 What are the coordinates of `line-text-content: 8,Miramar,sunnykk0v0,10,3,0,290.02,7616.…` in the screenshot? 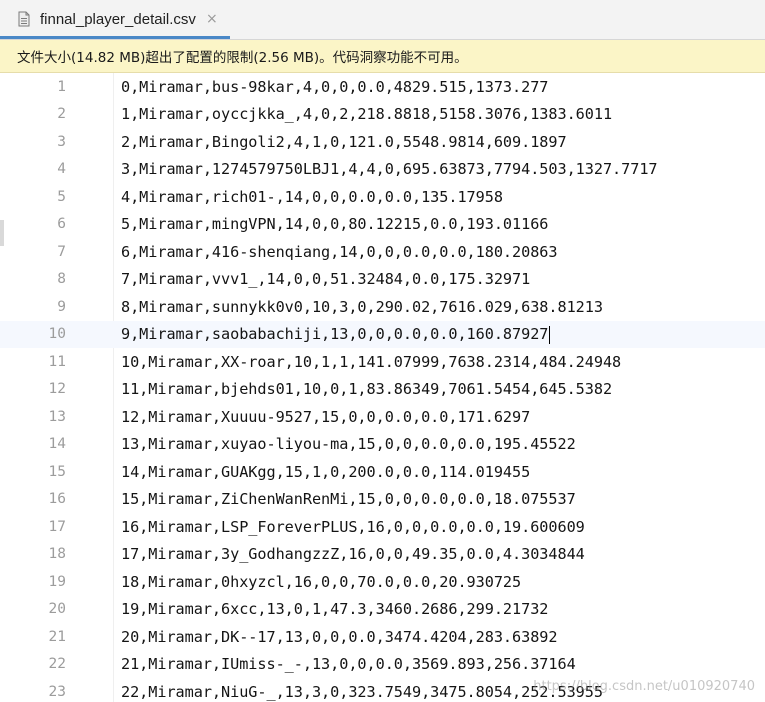 It's located at (362, 306).